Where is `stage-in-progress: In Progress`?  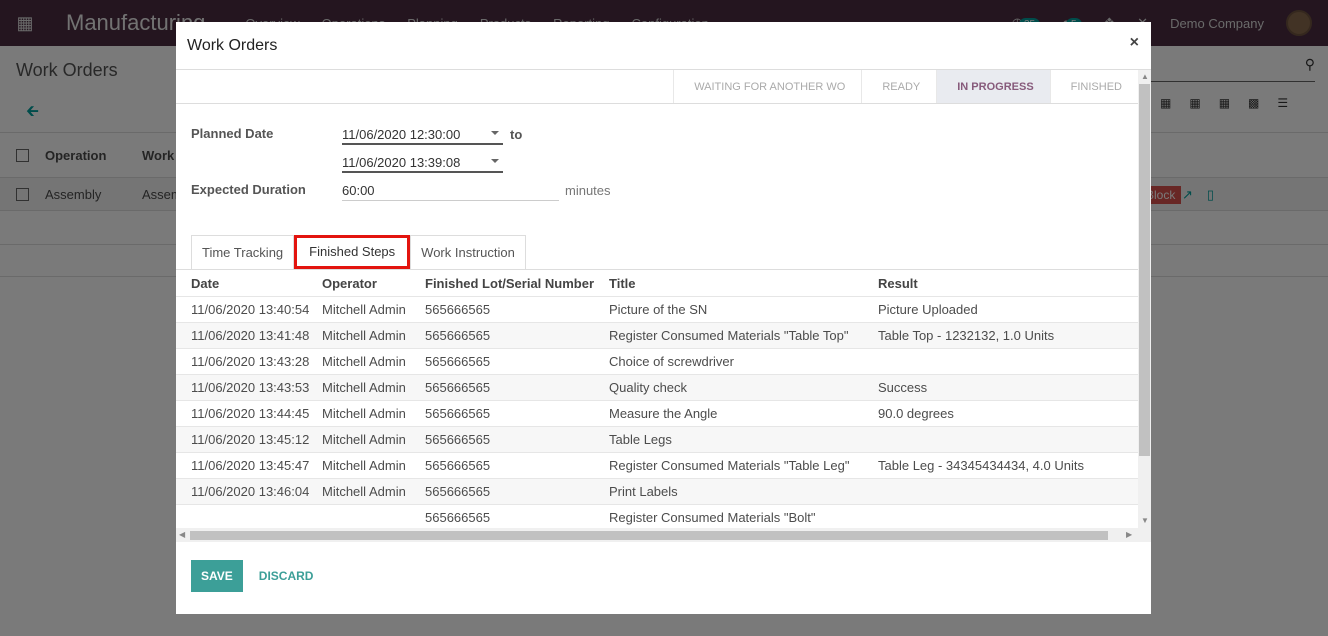 stage-in-progress: In Progress is located at coordinates (993, 86).